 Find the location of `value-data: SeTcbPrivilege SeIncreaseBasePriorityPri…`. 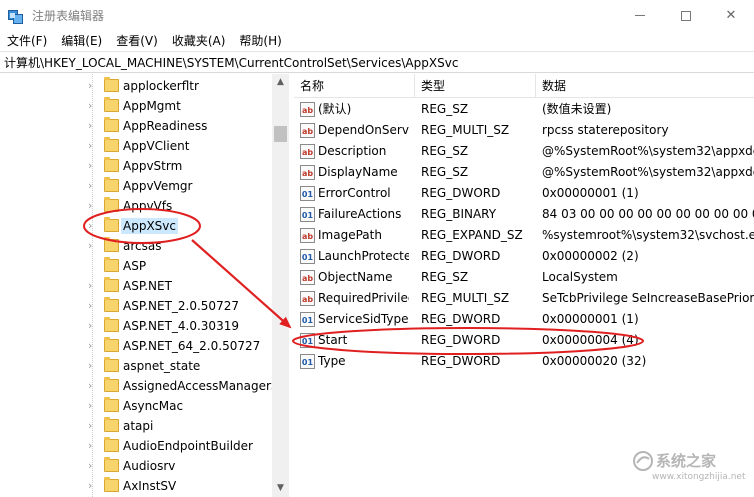

value-data: SeTcbPrivilege SeIncreaseBasePriorityPri… is located at coordinates (648, 298).